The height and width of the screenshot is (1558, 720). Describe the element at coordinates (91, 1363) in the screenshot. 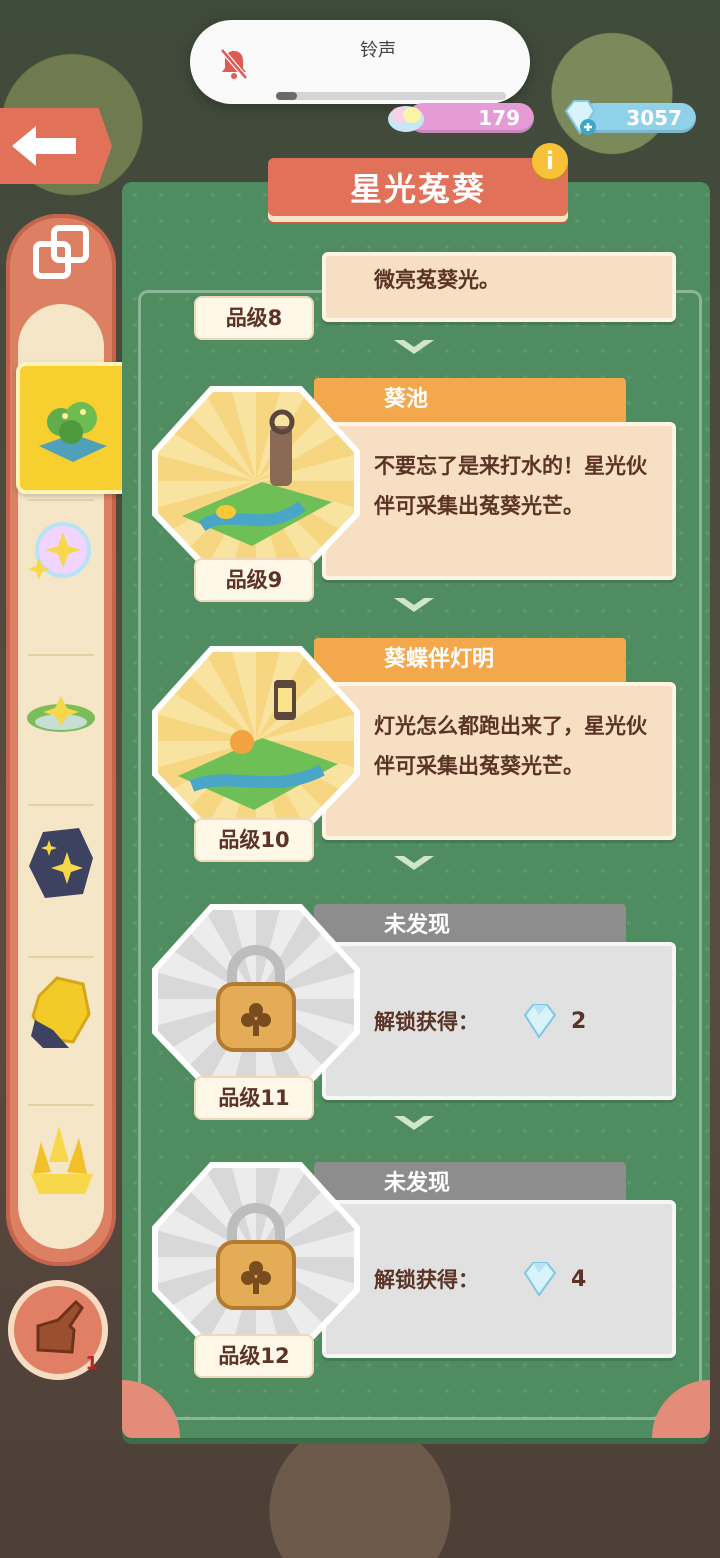

I see `hand-count: 1` at that location.